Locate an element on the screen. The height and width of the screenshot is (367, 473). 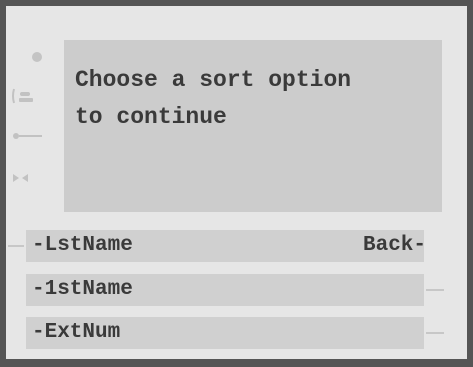
softkey-tick-left is located at coordinates (16, 246).